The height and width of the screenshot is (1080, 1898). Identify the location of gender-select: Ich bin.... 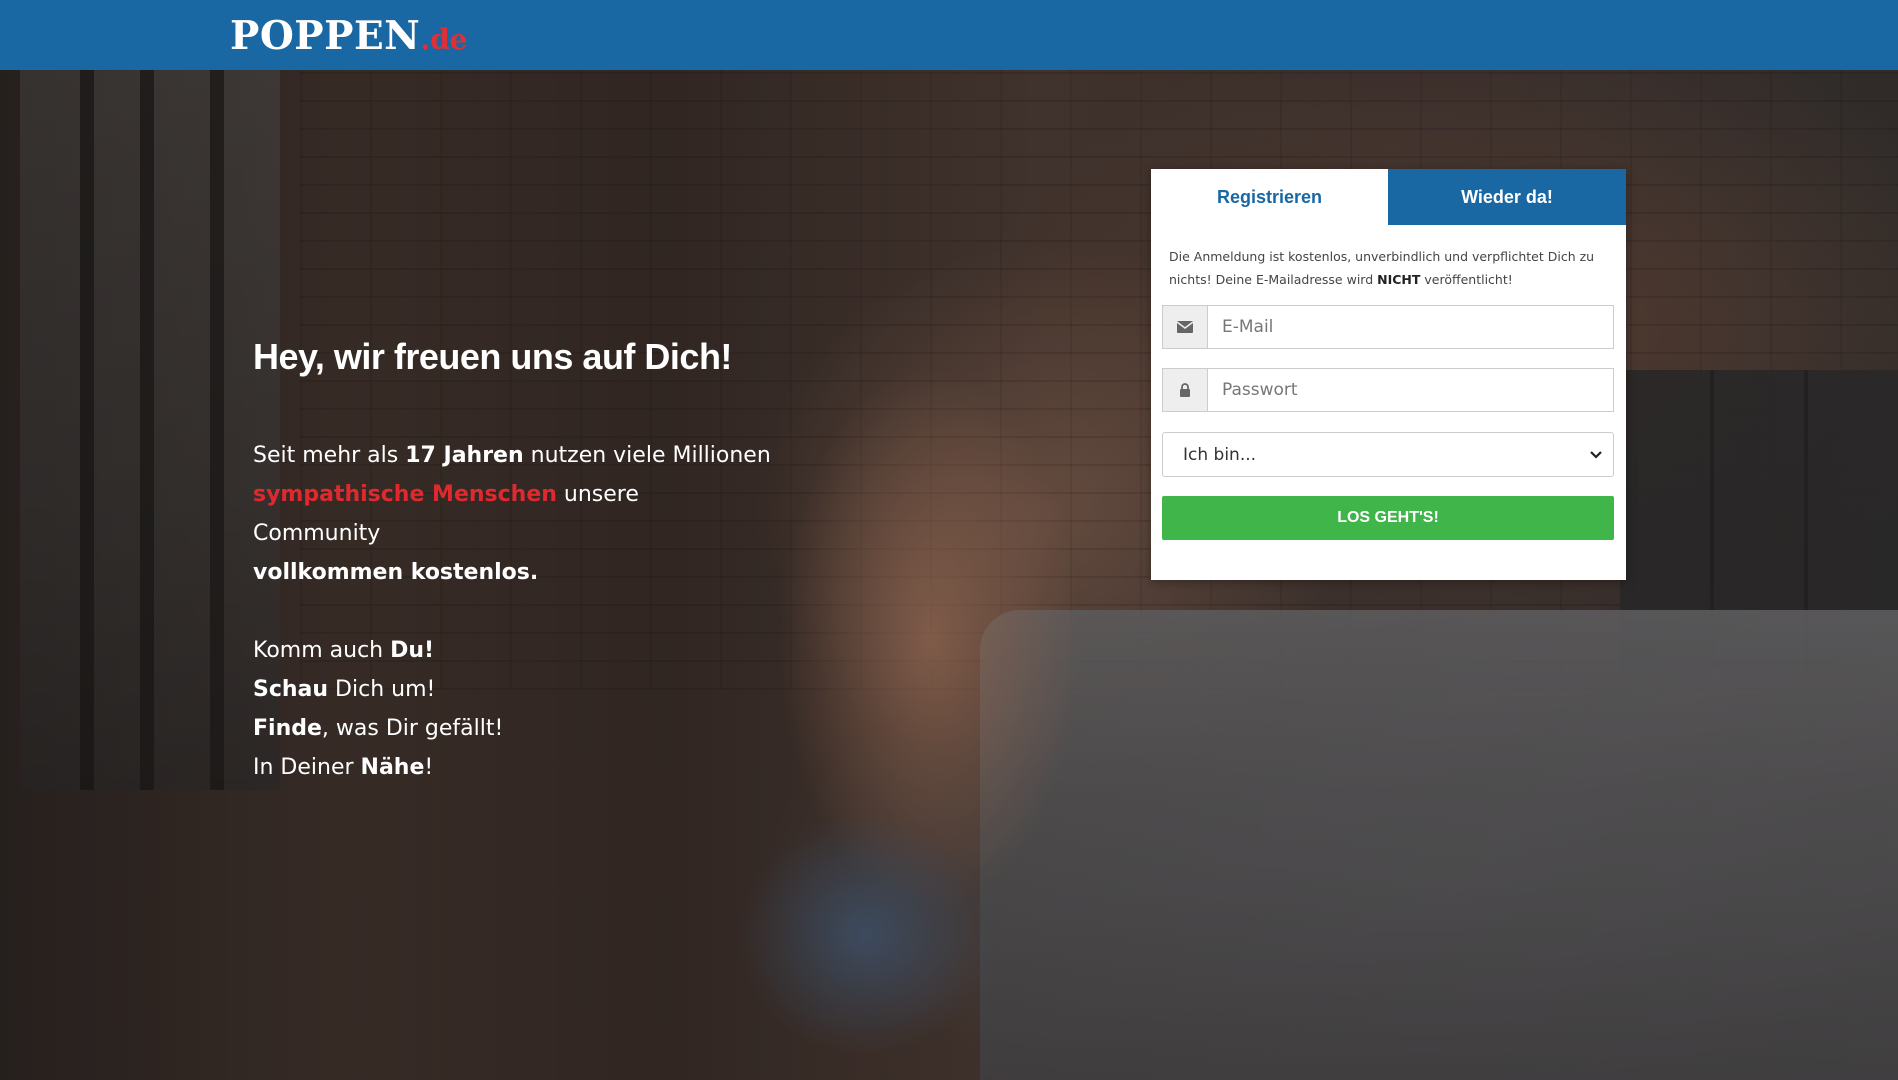
(1388, 454).